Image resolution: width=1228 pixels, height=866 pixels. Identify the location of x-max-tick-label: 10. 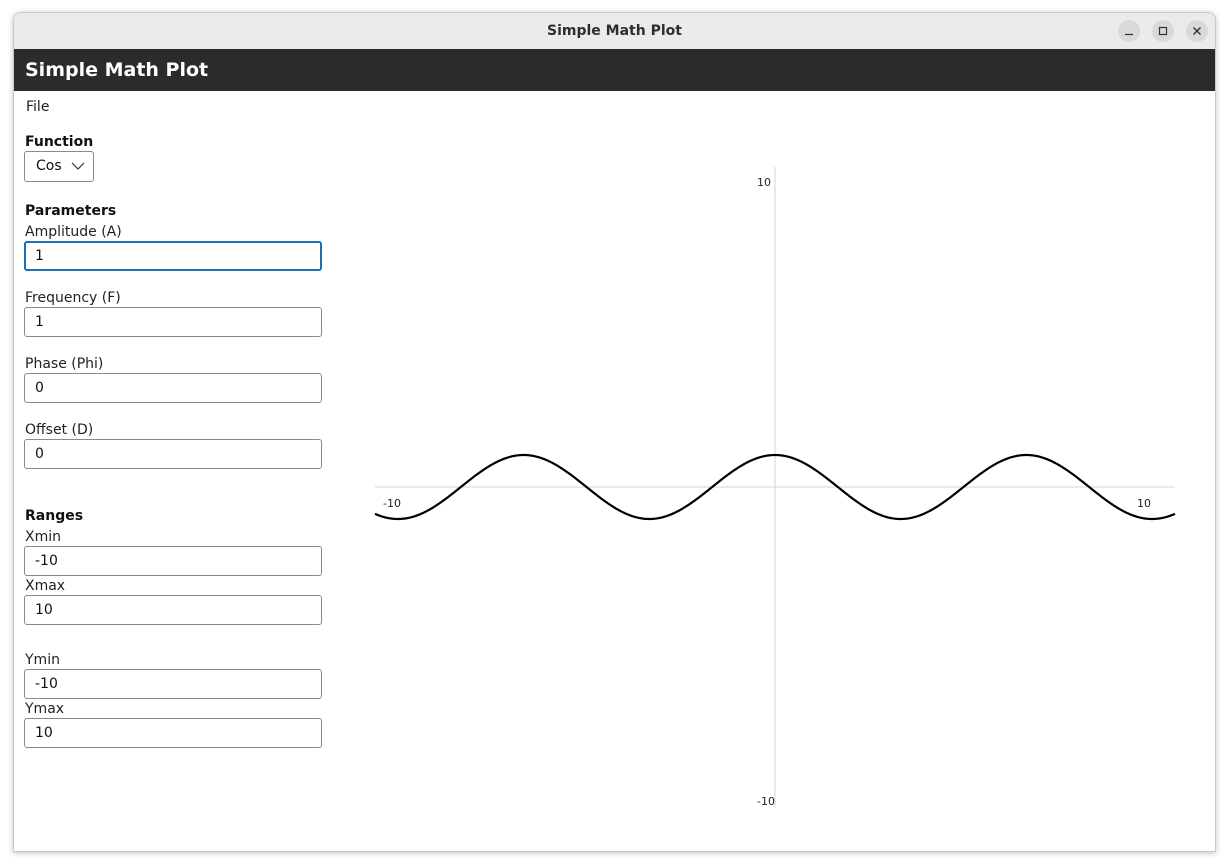
(1144, 503).